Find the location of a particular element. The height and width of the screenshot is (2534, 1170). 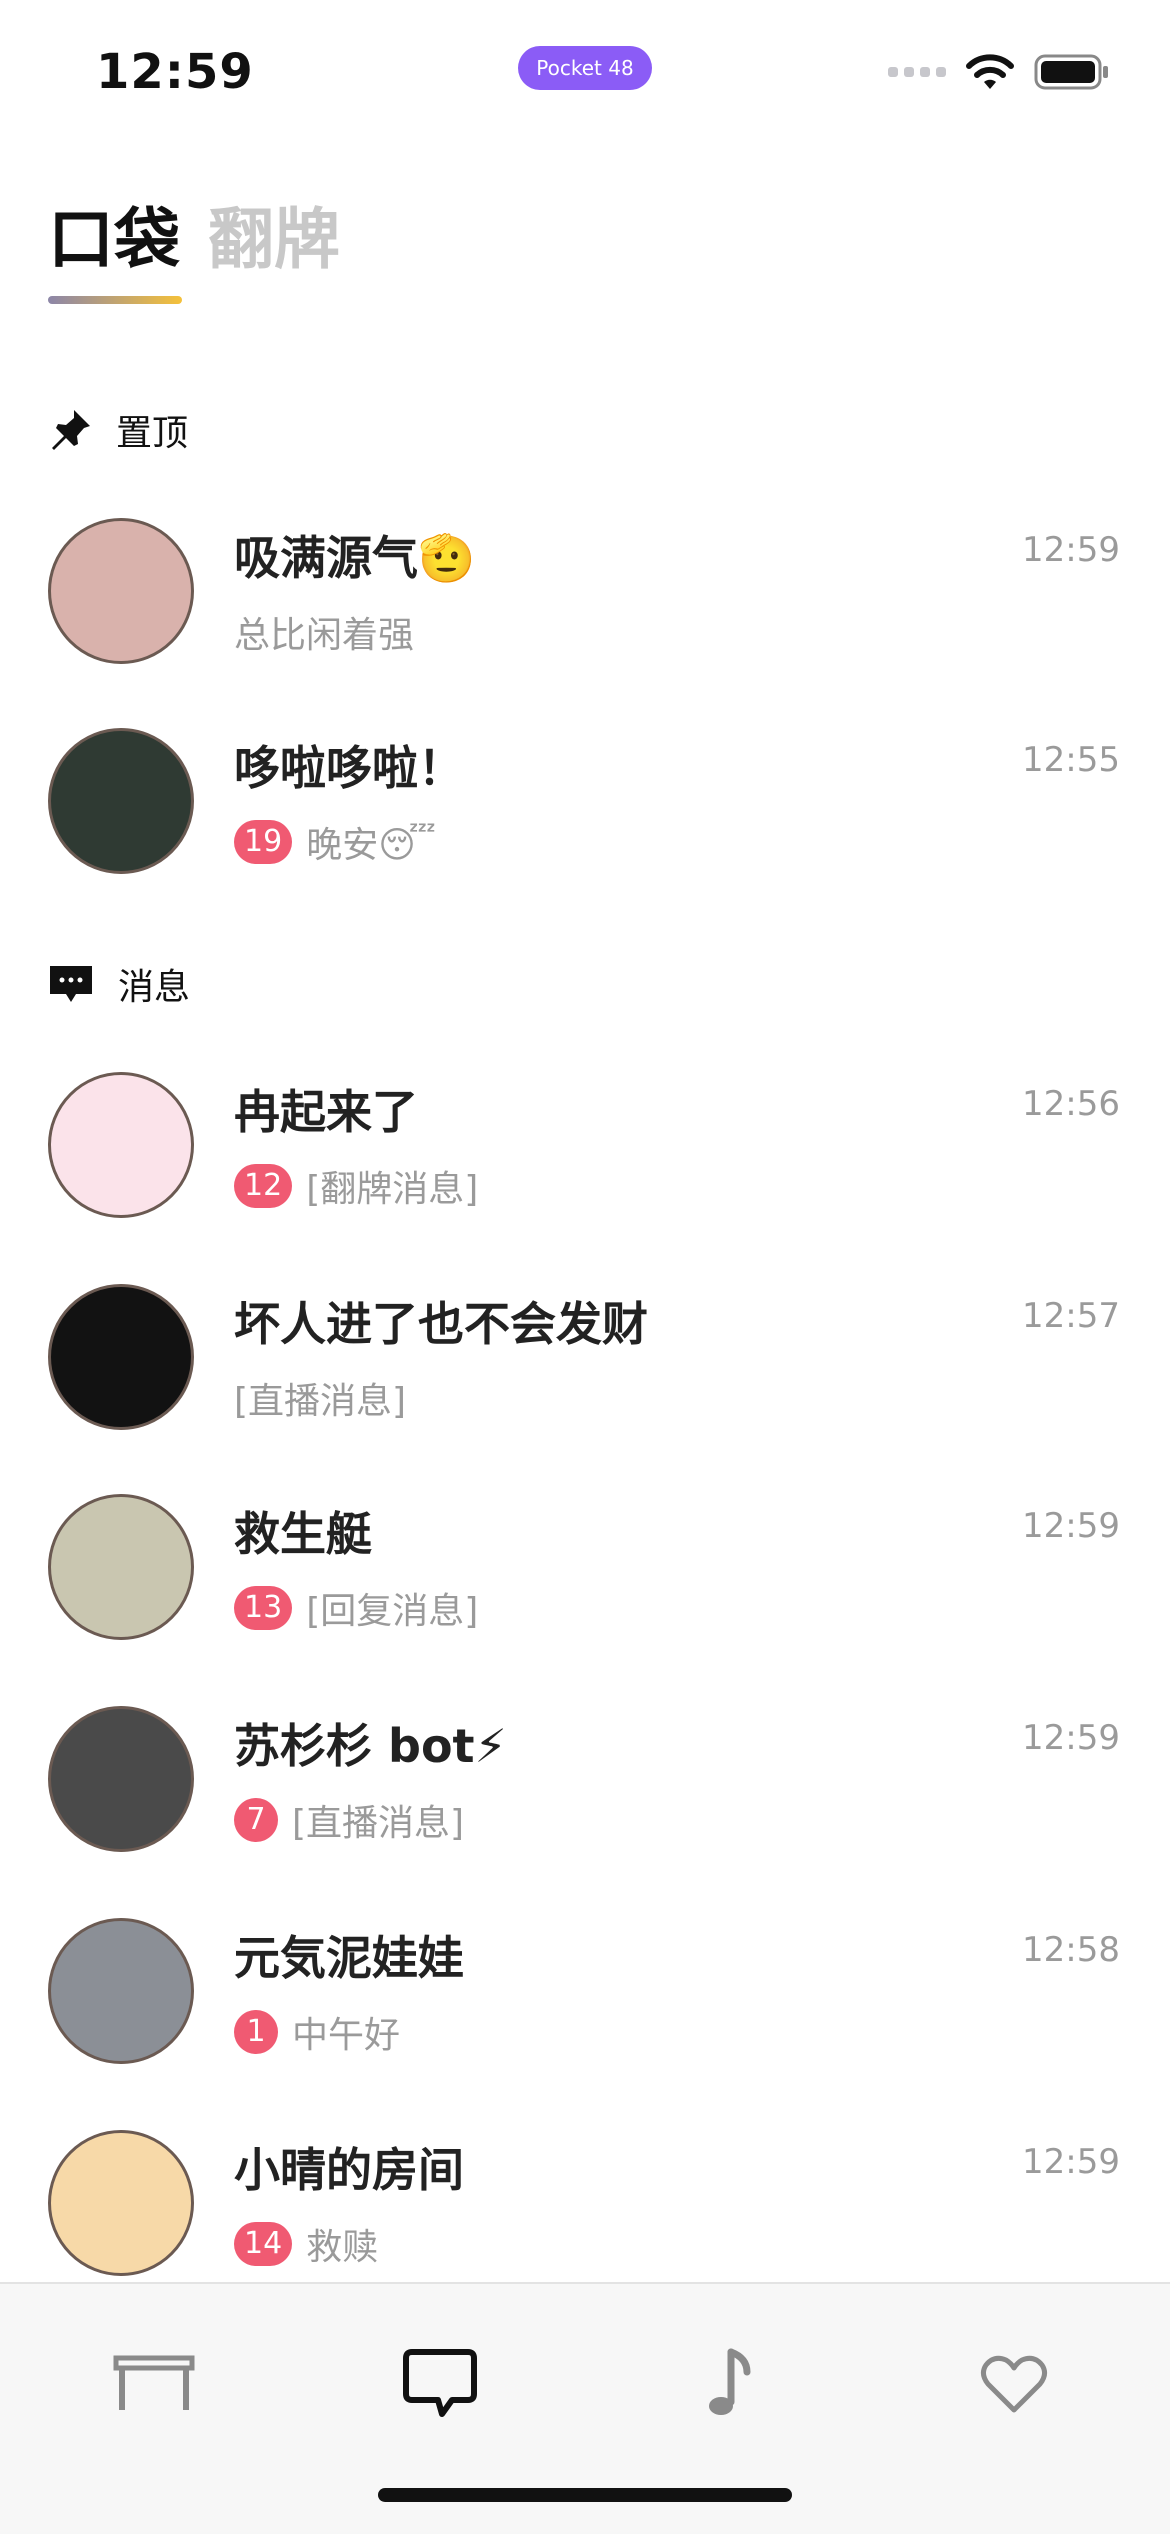

conversation-preview: 救赎 is located at coordinates (342, 2247).